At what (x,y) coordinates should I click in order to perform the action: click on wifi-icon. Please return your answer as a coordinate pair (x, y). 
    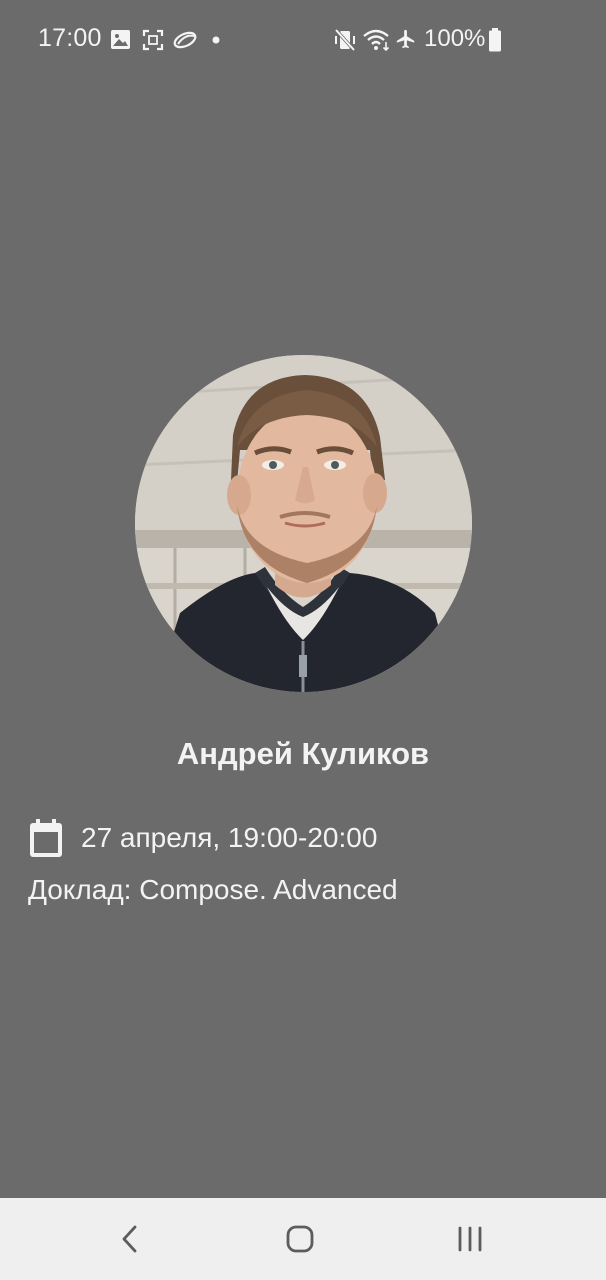
    Looking at the image, I should click on (376, 40).